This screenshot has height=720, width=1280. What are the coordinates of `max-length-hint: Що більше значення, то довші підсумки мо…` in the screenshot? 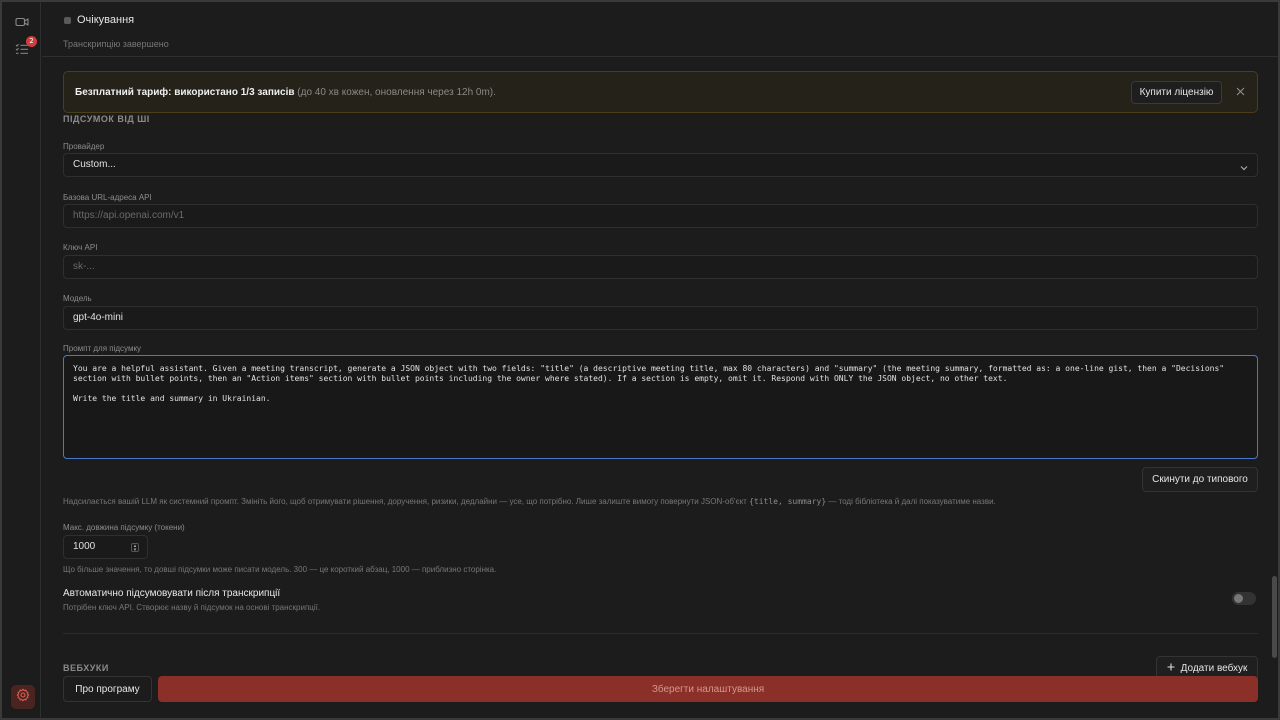 It's located at (280, 569).